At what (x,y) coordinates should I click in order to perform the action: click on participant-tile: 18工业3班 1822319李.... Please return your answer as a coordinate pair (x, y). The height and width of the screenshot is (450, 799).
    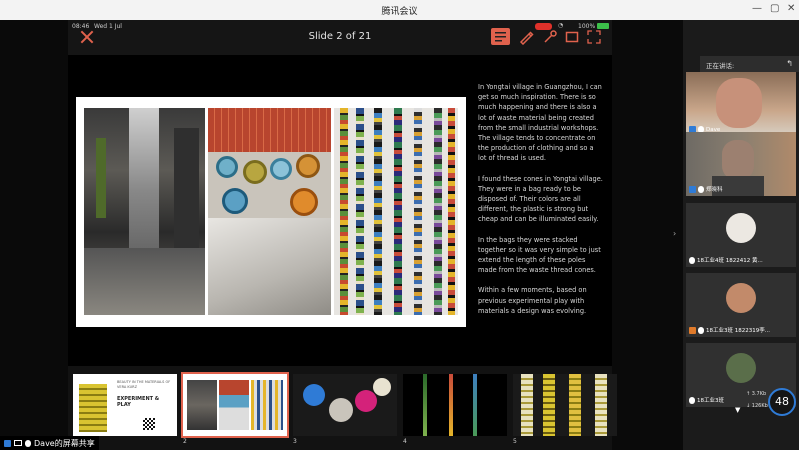
    Looking at the image, I should click on (741, 305).